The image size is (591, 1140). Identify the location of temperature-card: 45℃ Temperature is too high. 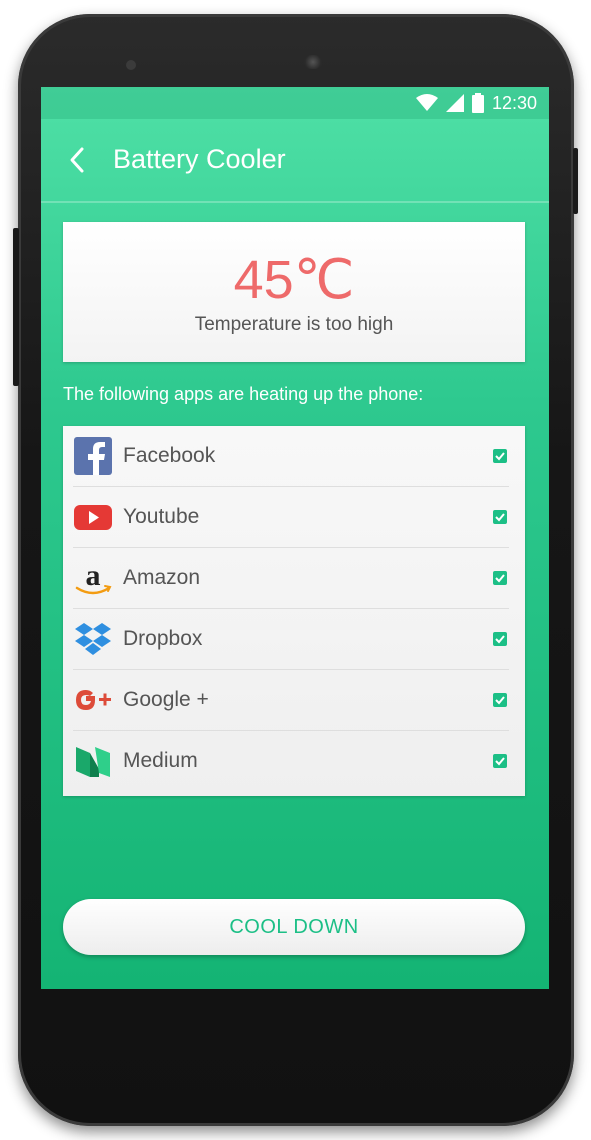
(294, 292).